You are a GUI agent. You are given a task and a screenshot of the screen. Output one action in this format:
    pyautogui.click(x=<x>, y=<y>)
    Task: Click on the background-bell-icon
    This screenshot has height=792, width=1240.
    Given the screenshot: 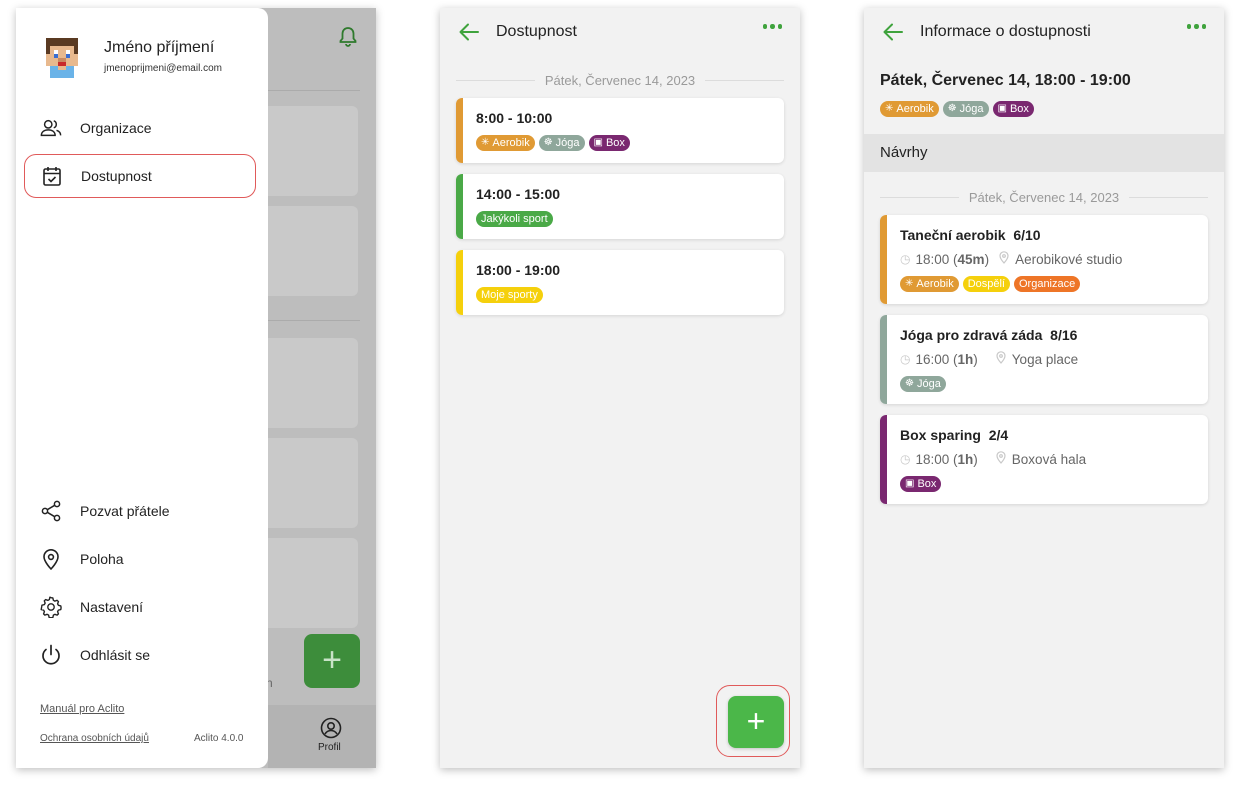 What is the action you would take?
    pyautogui.click(x=348, y=37)
    